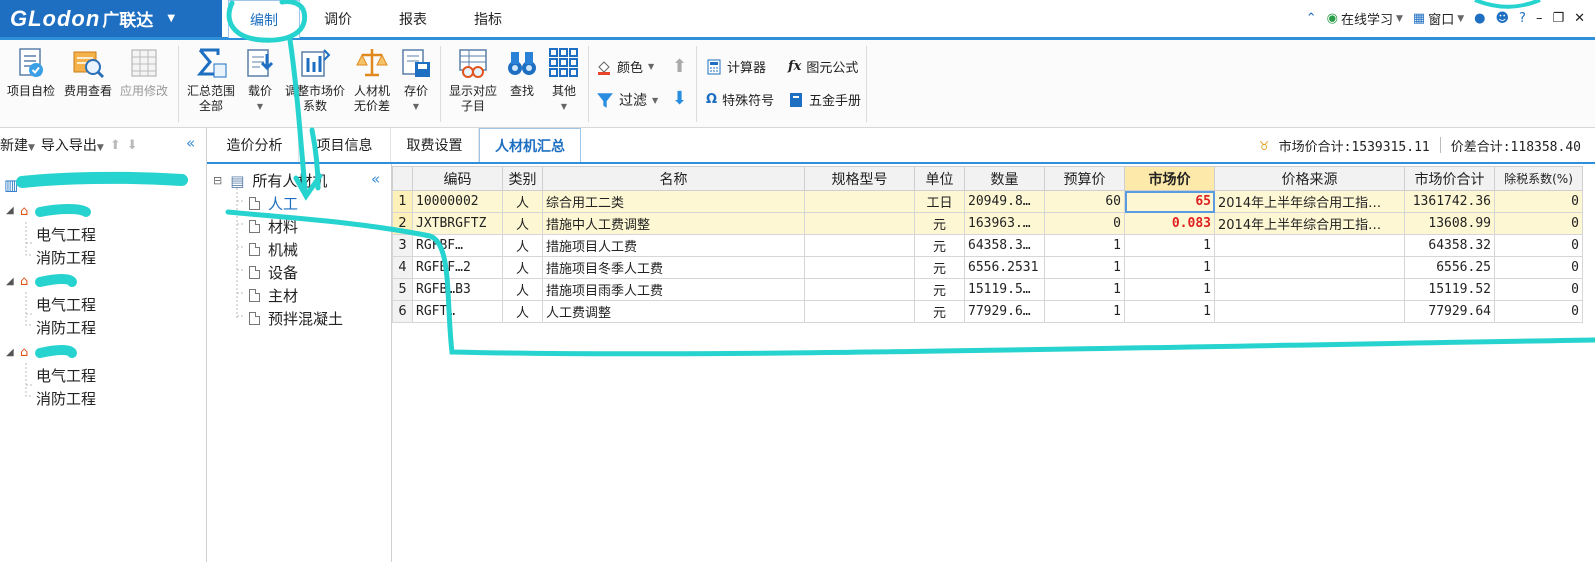 The height and width of the screenshot is (562, 1595). I want to click on tab-project-info: 项目信息, so click(345, 145).